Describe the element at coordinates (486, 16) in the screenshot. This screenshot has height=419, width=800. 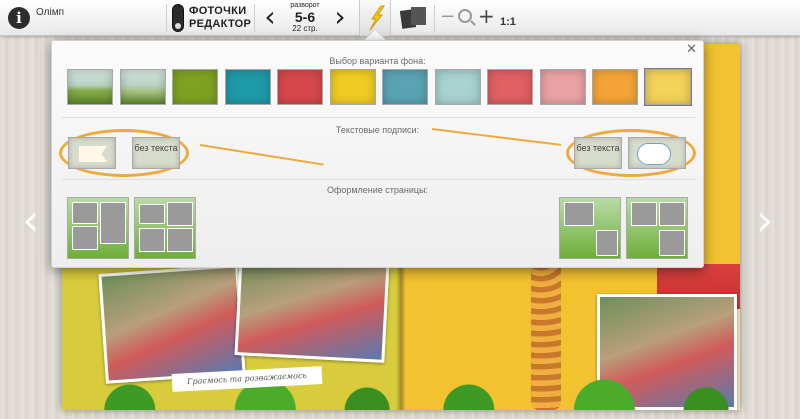
I see `zoom-in-button: +` at that location.